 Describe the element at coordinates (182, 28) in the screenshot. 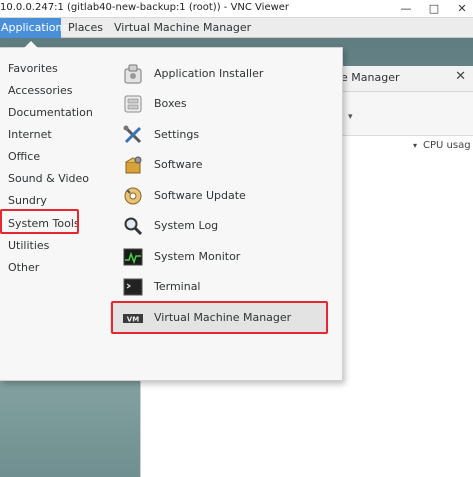

I see `active-app-menu: Virtual Machine Manager` at that location.